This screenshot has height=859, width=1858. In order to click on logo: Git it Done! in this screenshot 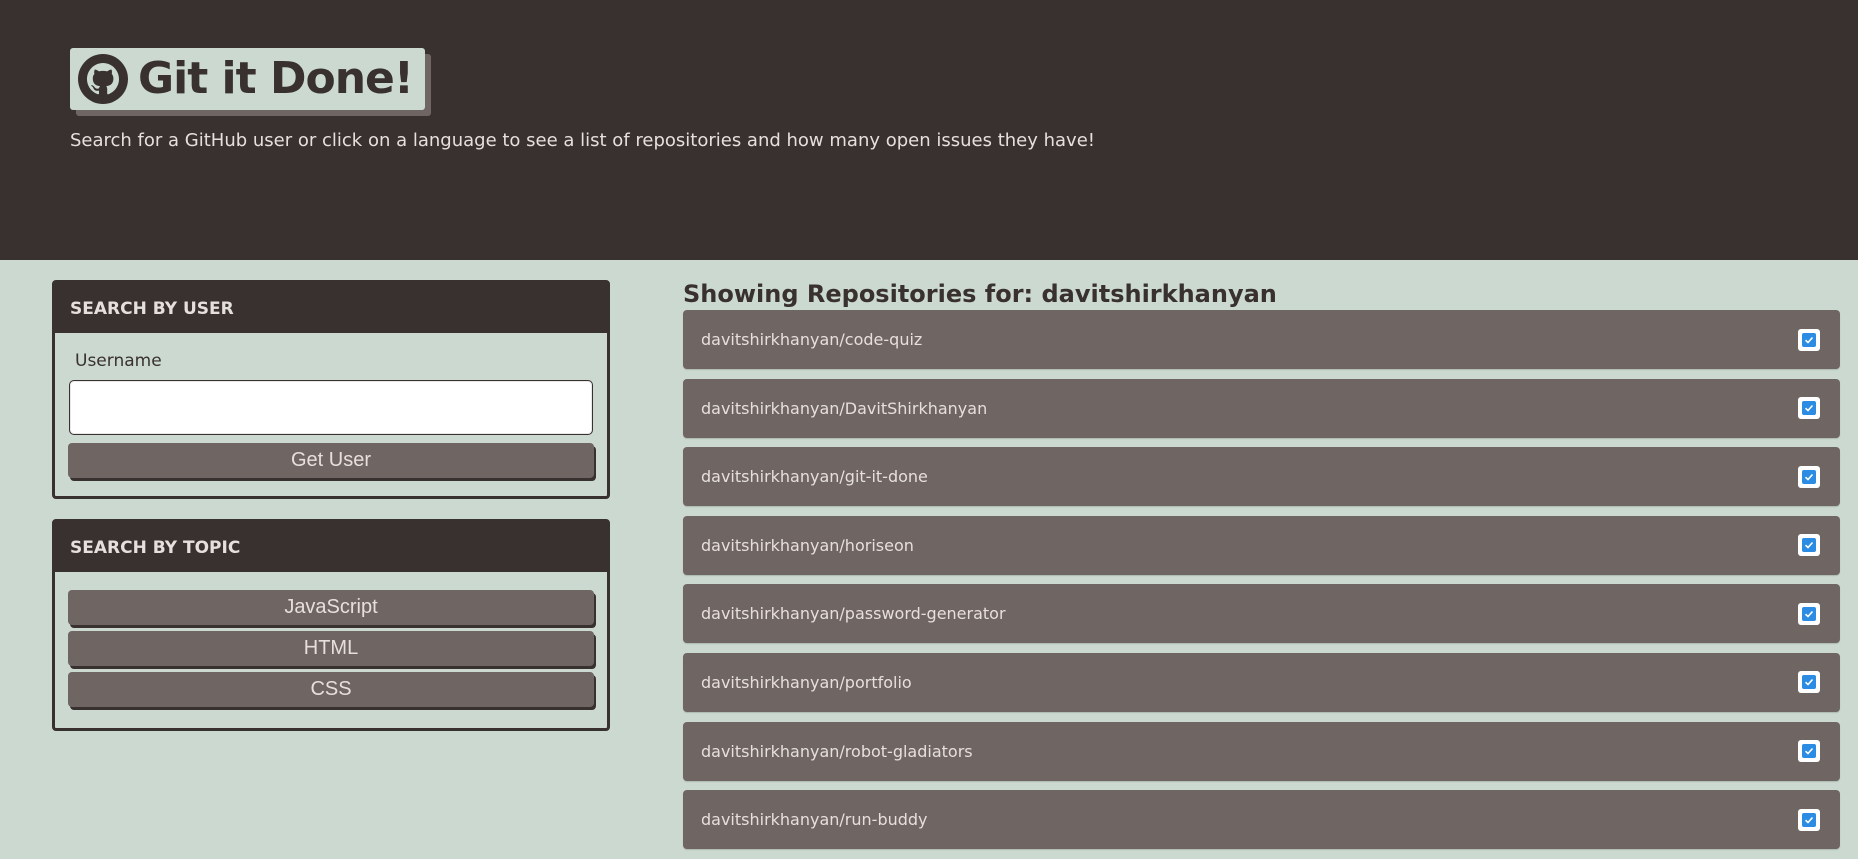, I will do `click(247, 79)`.